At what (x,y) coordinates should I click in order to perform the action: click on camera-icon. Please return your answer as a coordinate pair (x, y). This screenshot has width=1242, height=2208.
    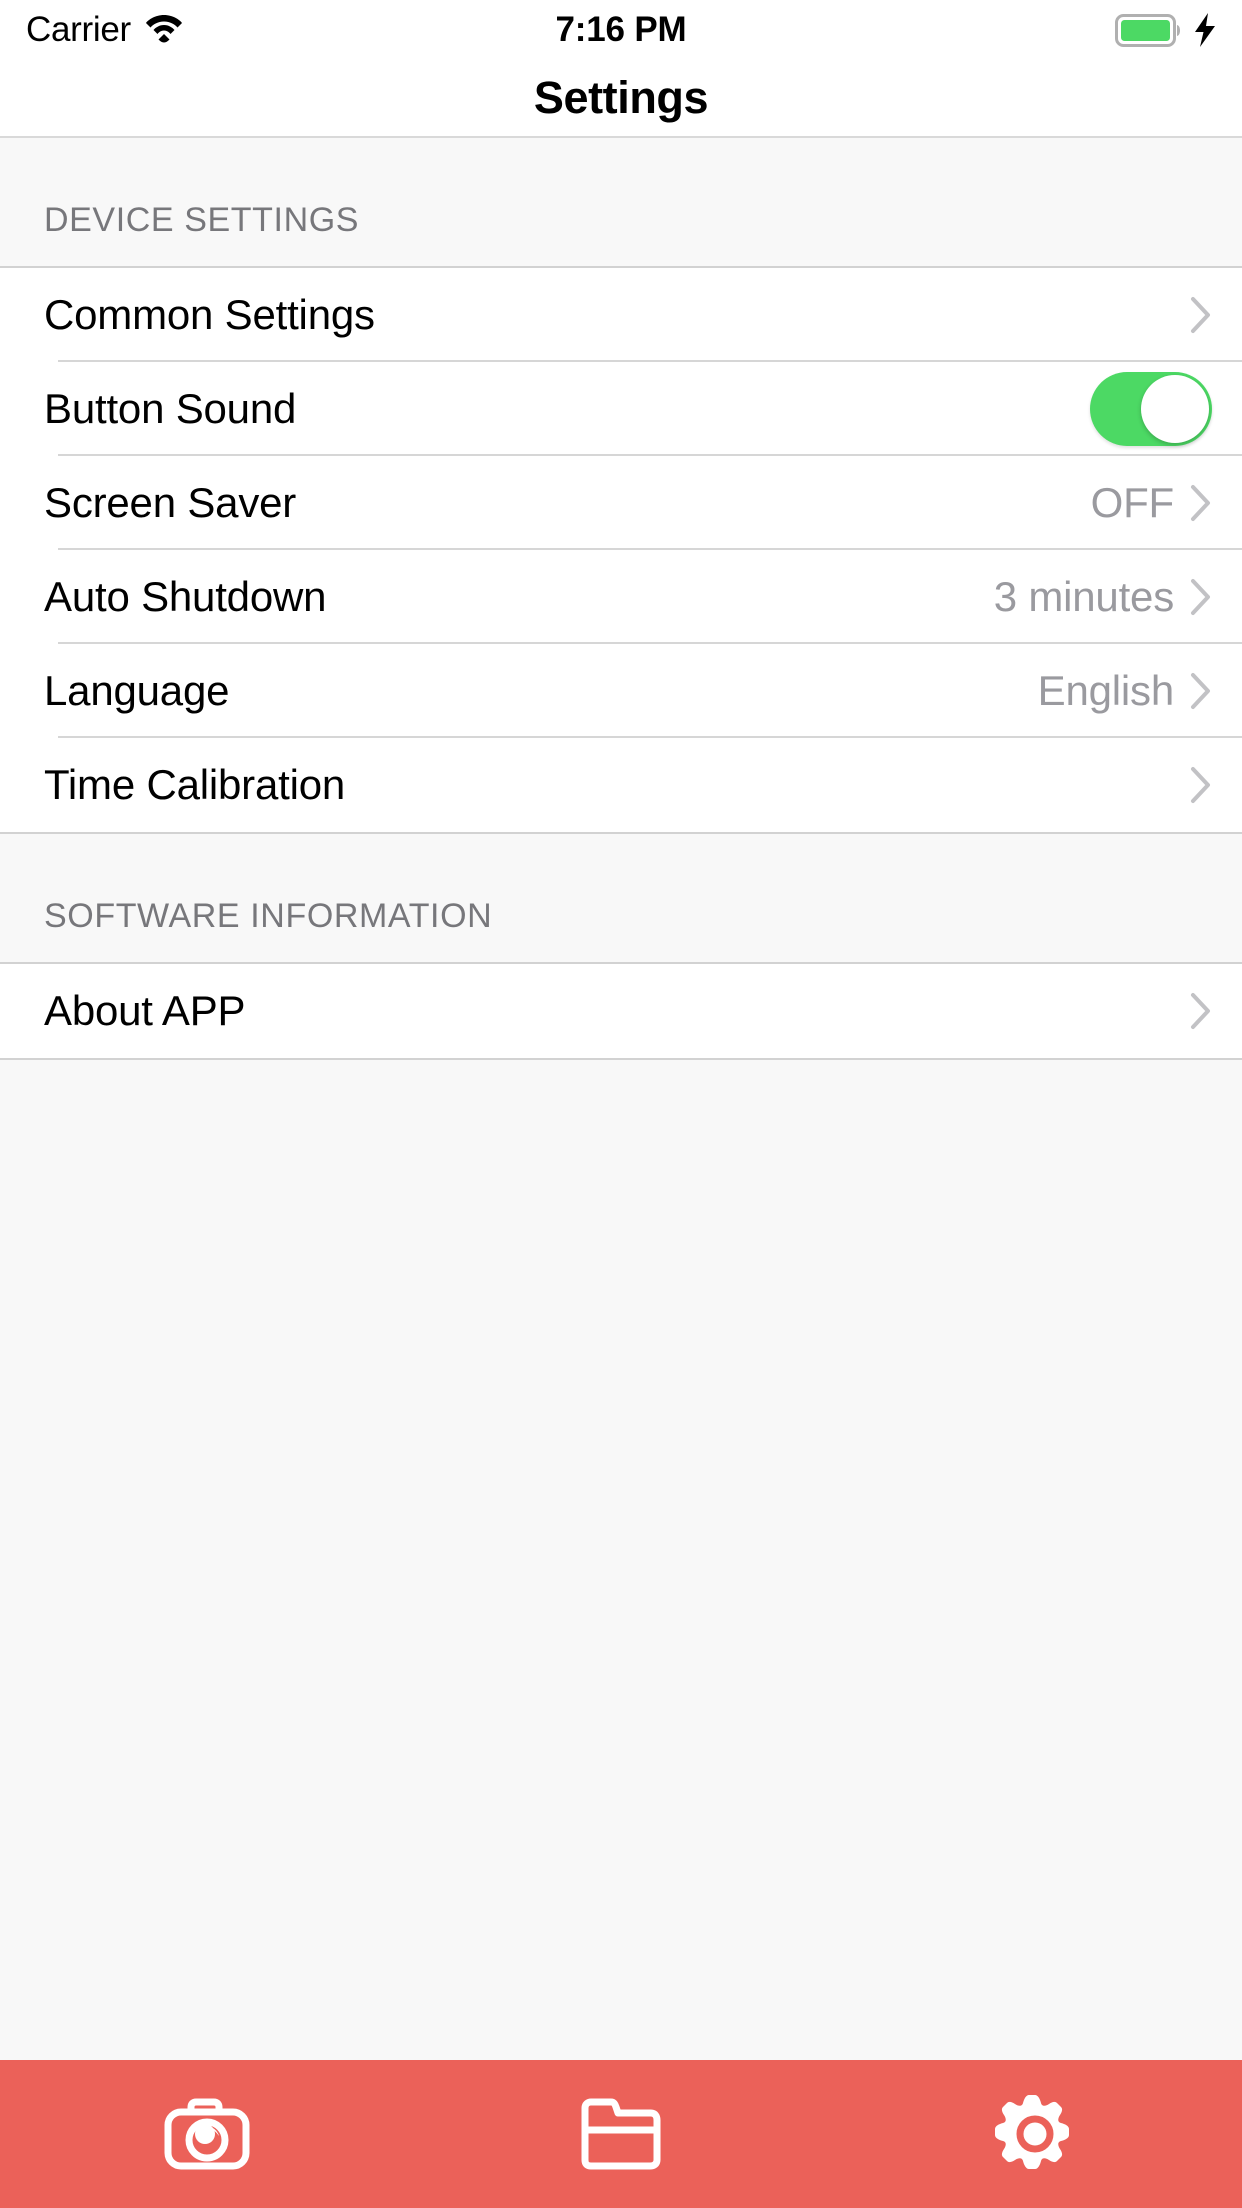
    Looking at the image, I should click on (207, 2134).